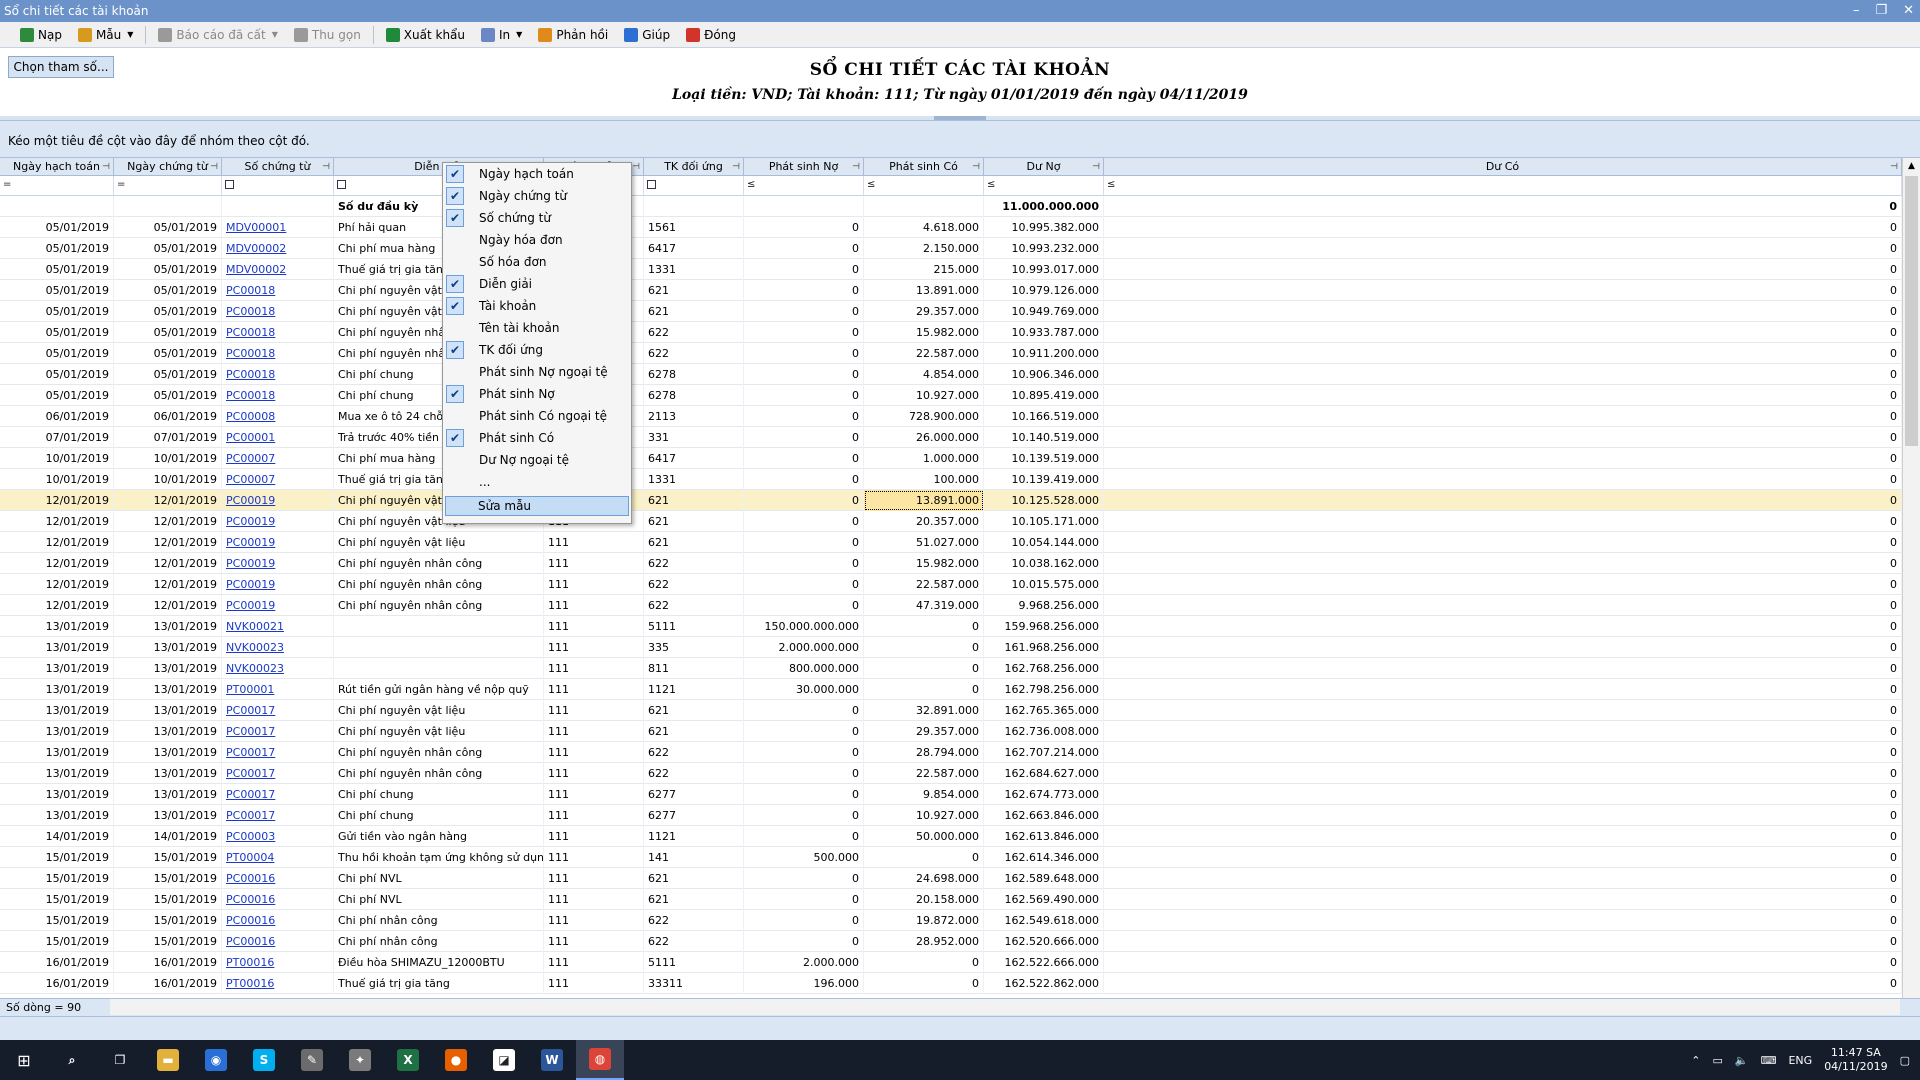 The width and height of the screenshot is (1920, 1080). Describe the element at coordinates (1855, 1060) in the screenshot. I see `clock: 11:47 SA 04/11/2019` at that location.